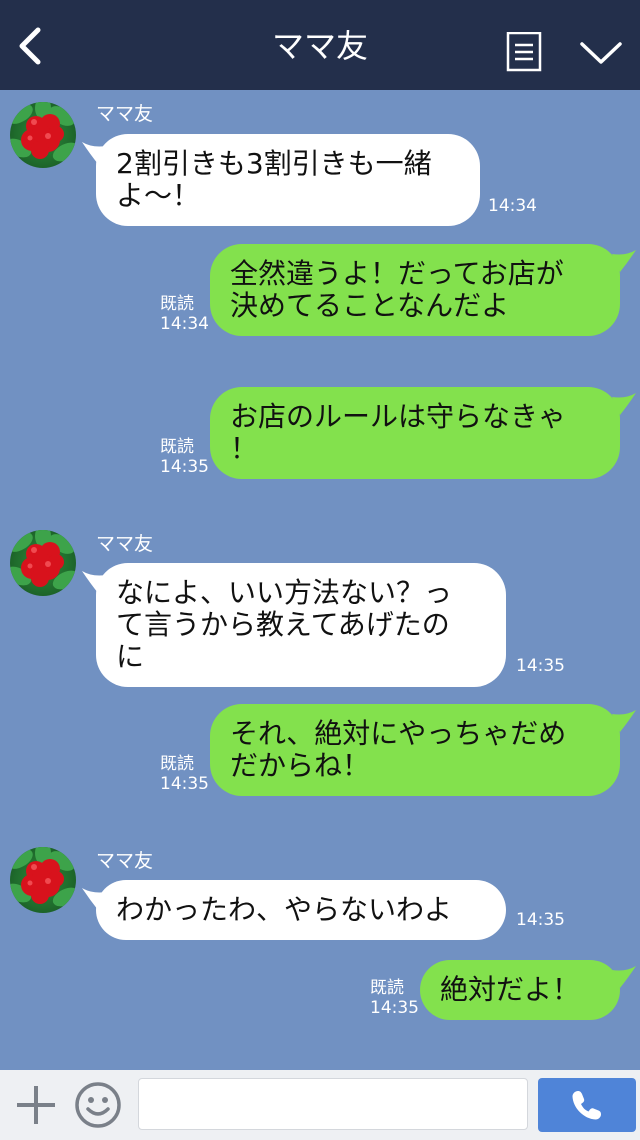 This screenshot has width=640, height=1140. What do you see at coordinates (301, 625) in the screenshot?
I see `incoming-message-bubble: なによ、いい方法ない？っ て言うから教えてあげたの に` at bounding box center [301, 625].